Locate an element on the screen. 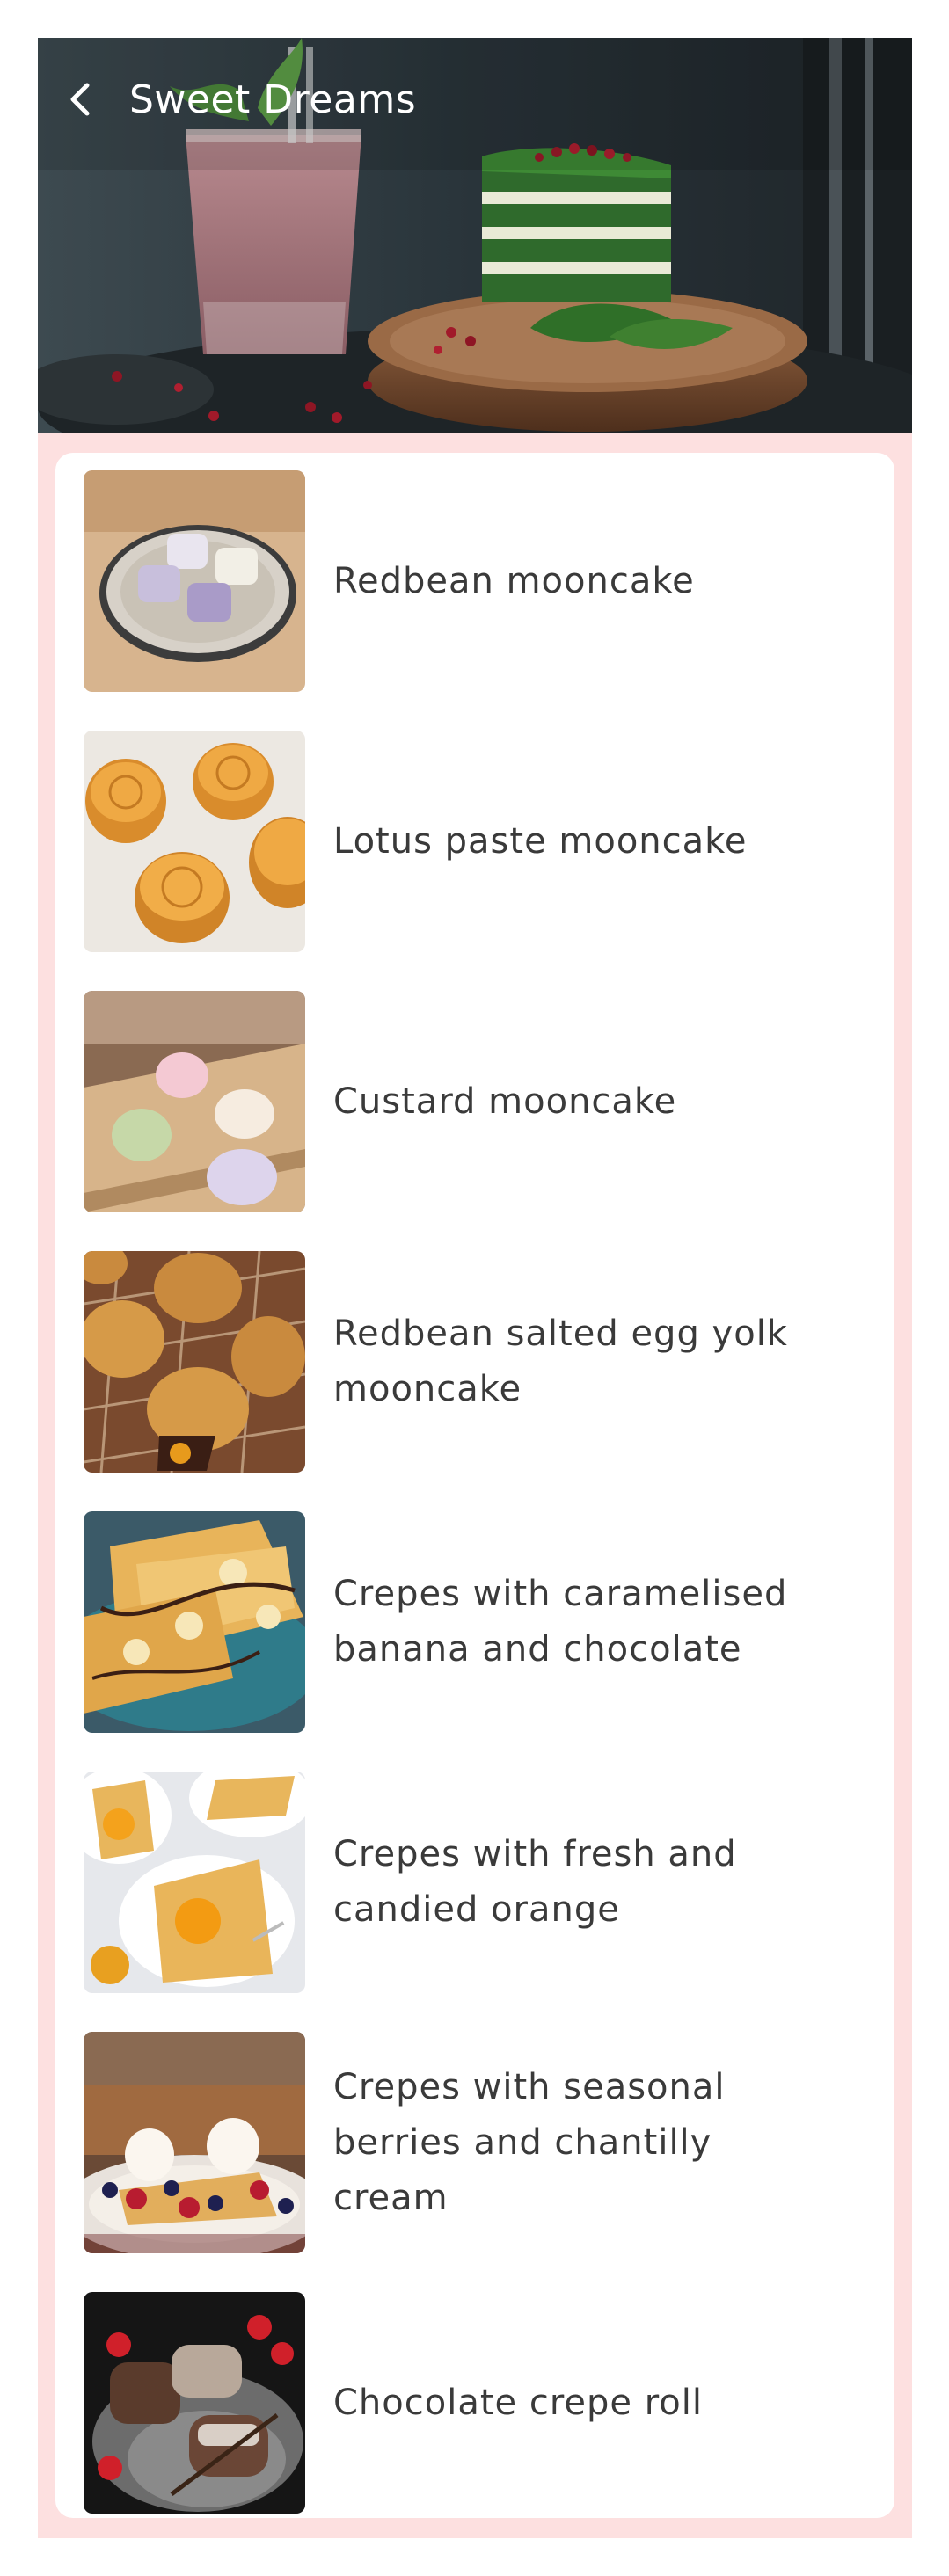 The height and width of the screenshot is (2576, 949). salted-egg-mooncake-photo is located at coordinates (194, 1362).